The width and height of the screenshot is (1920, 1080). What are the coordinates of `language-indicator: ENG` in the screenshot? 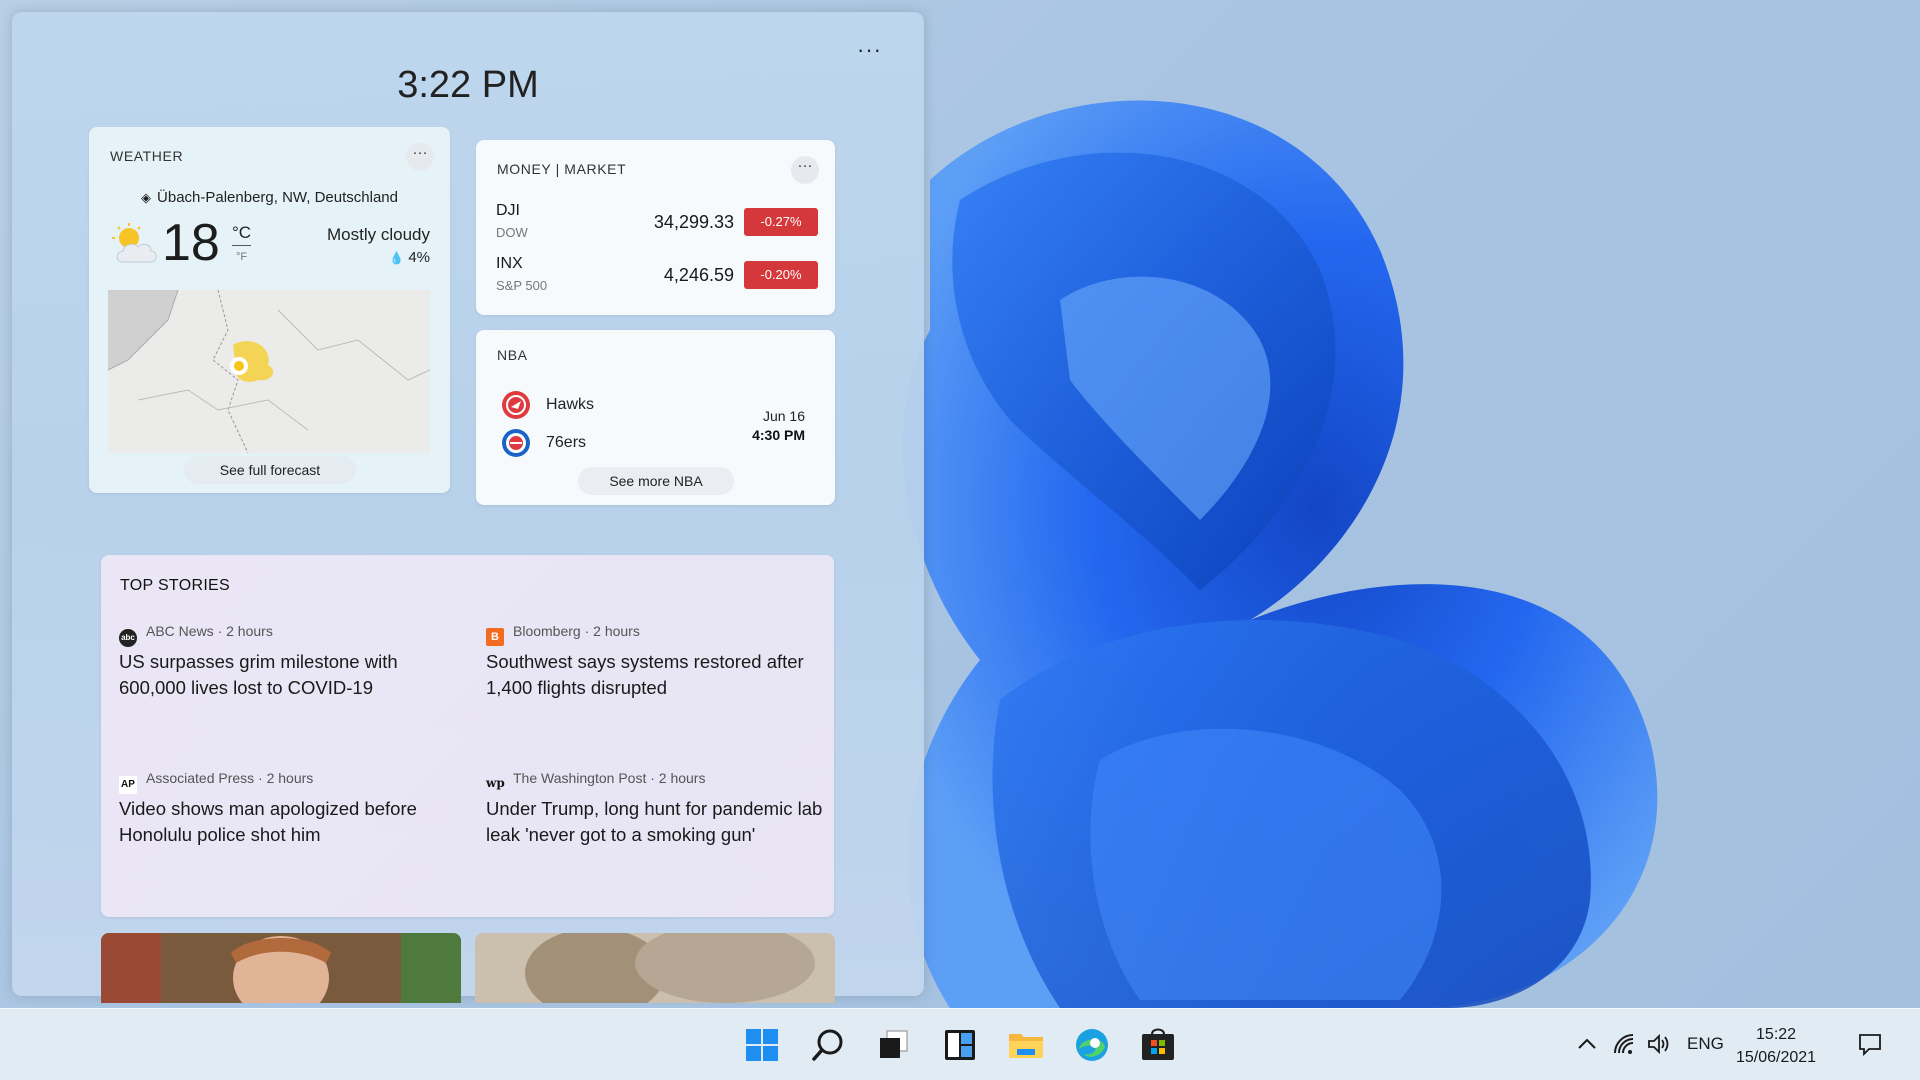 It's located at (1705, 1044).